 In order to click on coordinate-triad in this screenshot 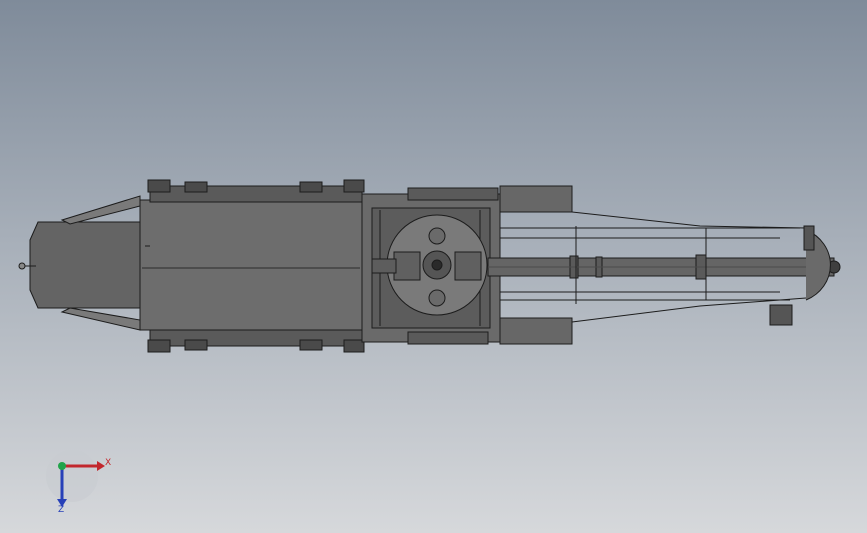, I will do `click(75, 478)`.